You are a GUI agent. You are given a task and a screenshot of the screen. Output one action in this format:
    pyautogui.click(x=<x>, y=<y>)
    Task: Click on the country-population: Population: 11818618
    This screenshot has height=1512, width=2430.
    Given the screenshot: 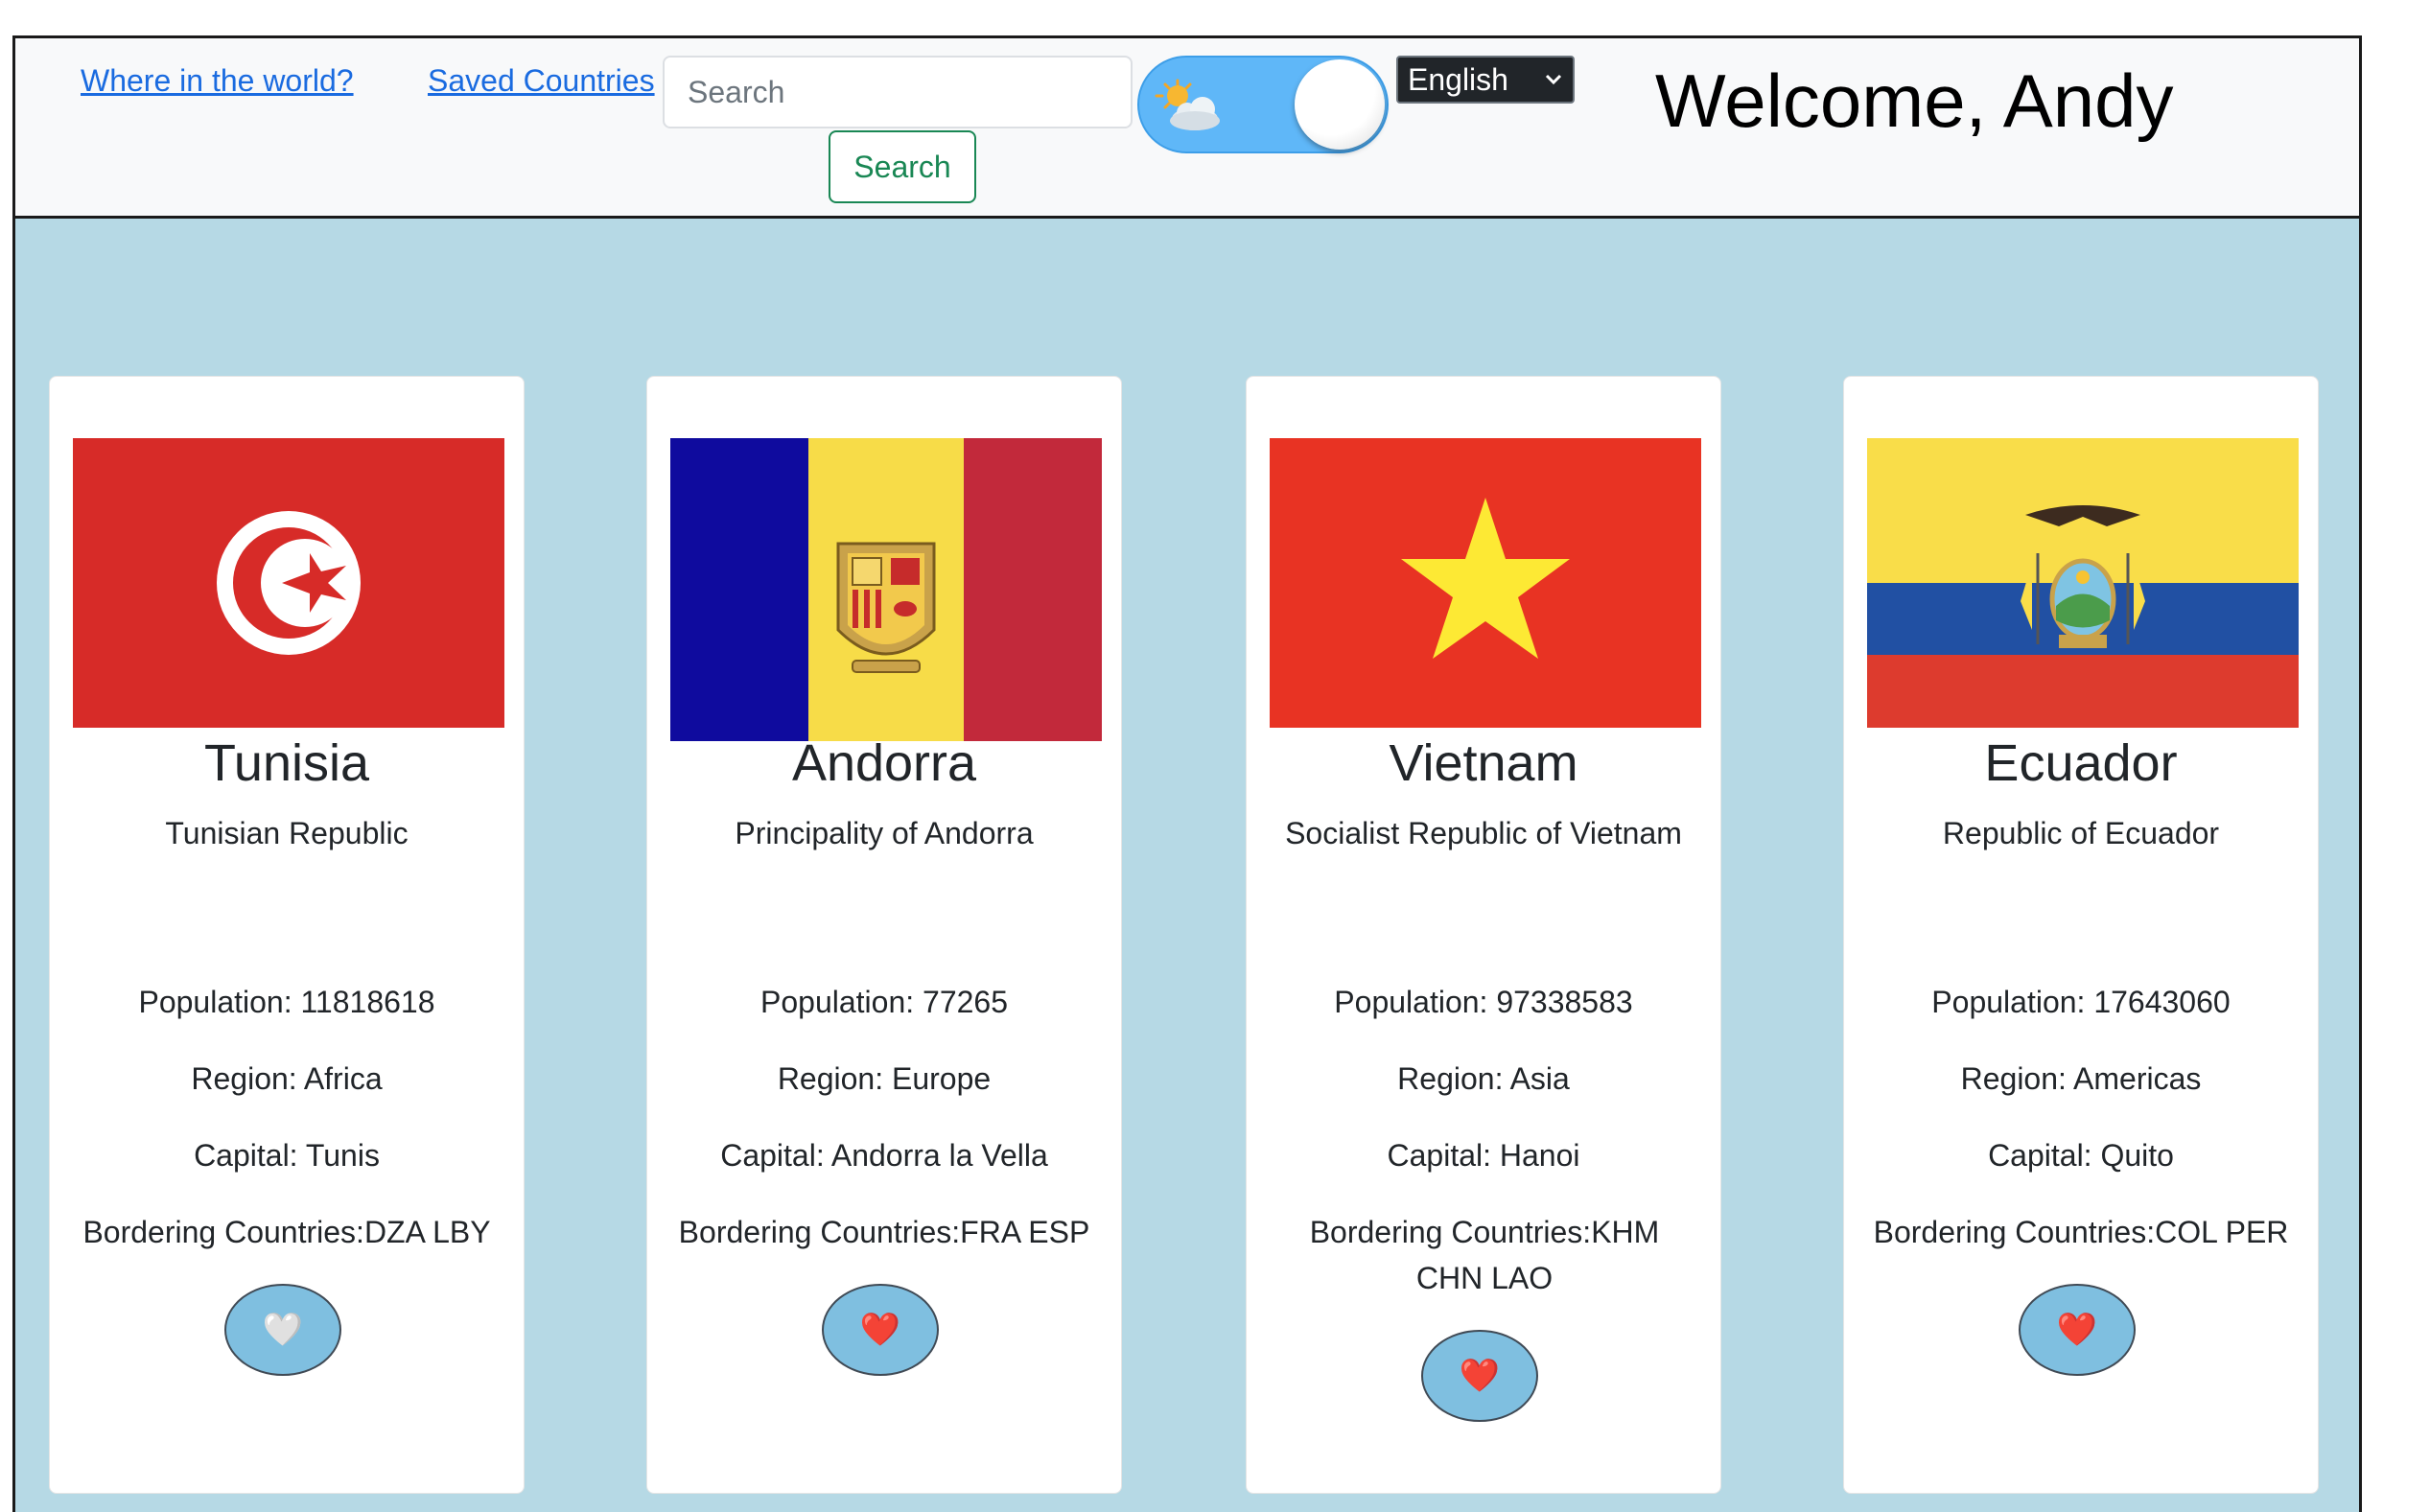 What is the action you would take?
    pyautogui.click(x=286, y=1002)
    